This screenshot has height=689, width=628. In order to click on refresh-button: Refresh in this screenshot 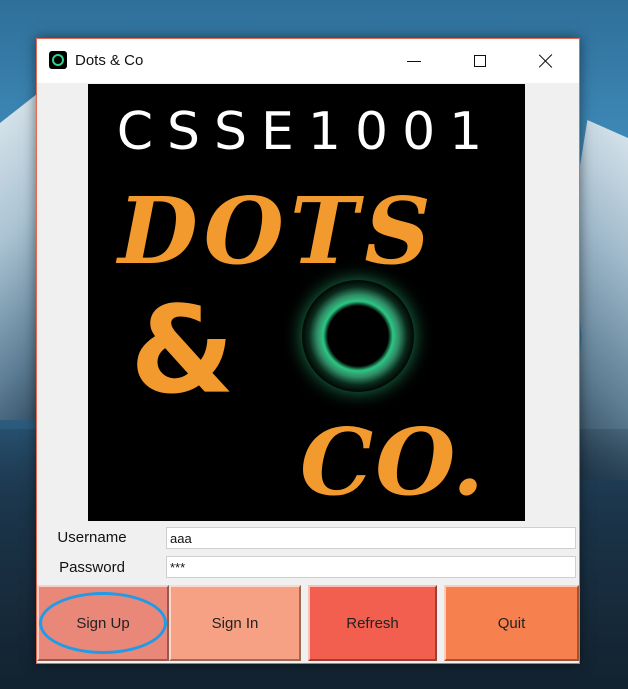, I will do `click(372, 623)`.